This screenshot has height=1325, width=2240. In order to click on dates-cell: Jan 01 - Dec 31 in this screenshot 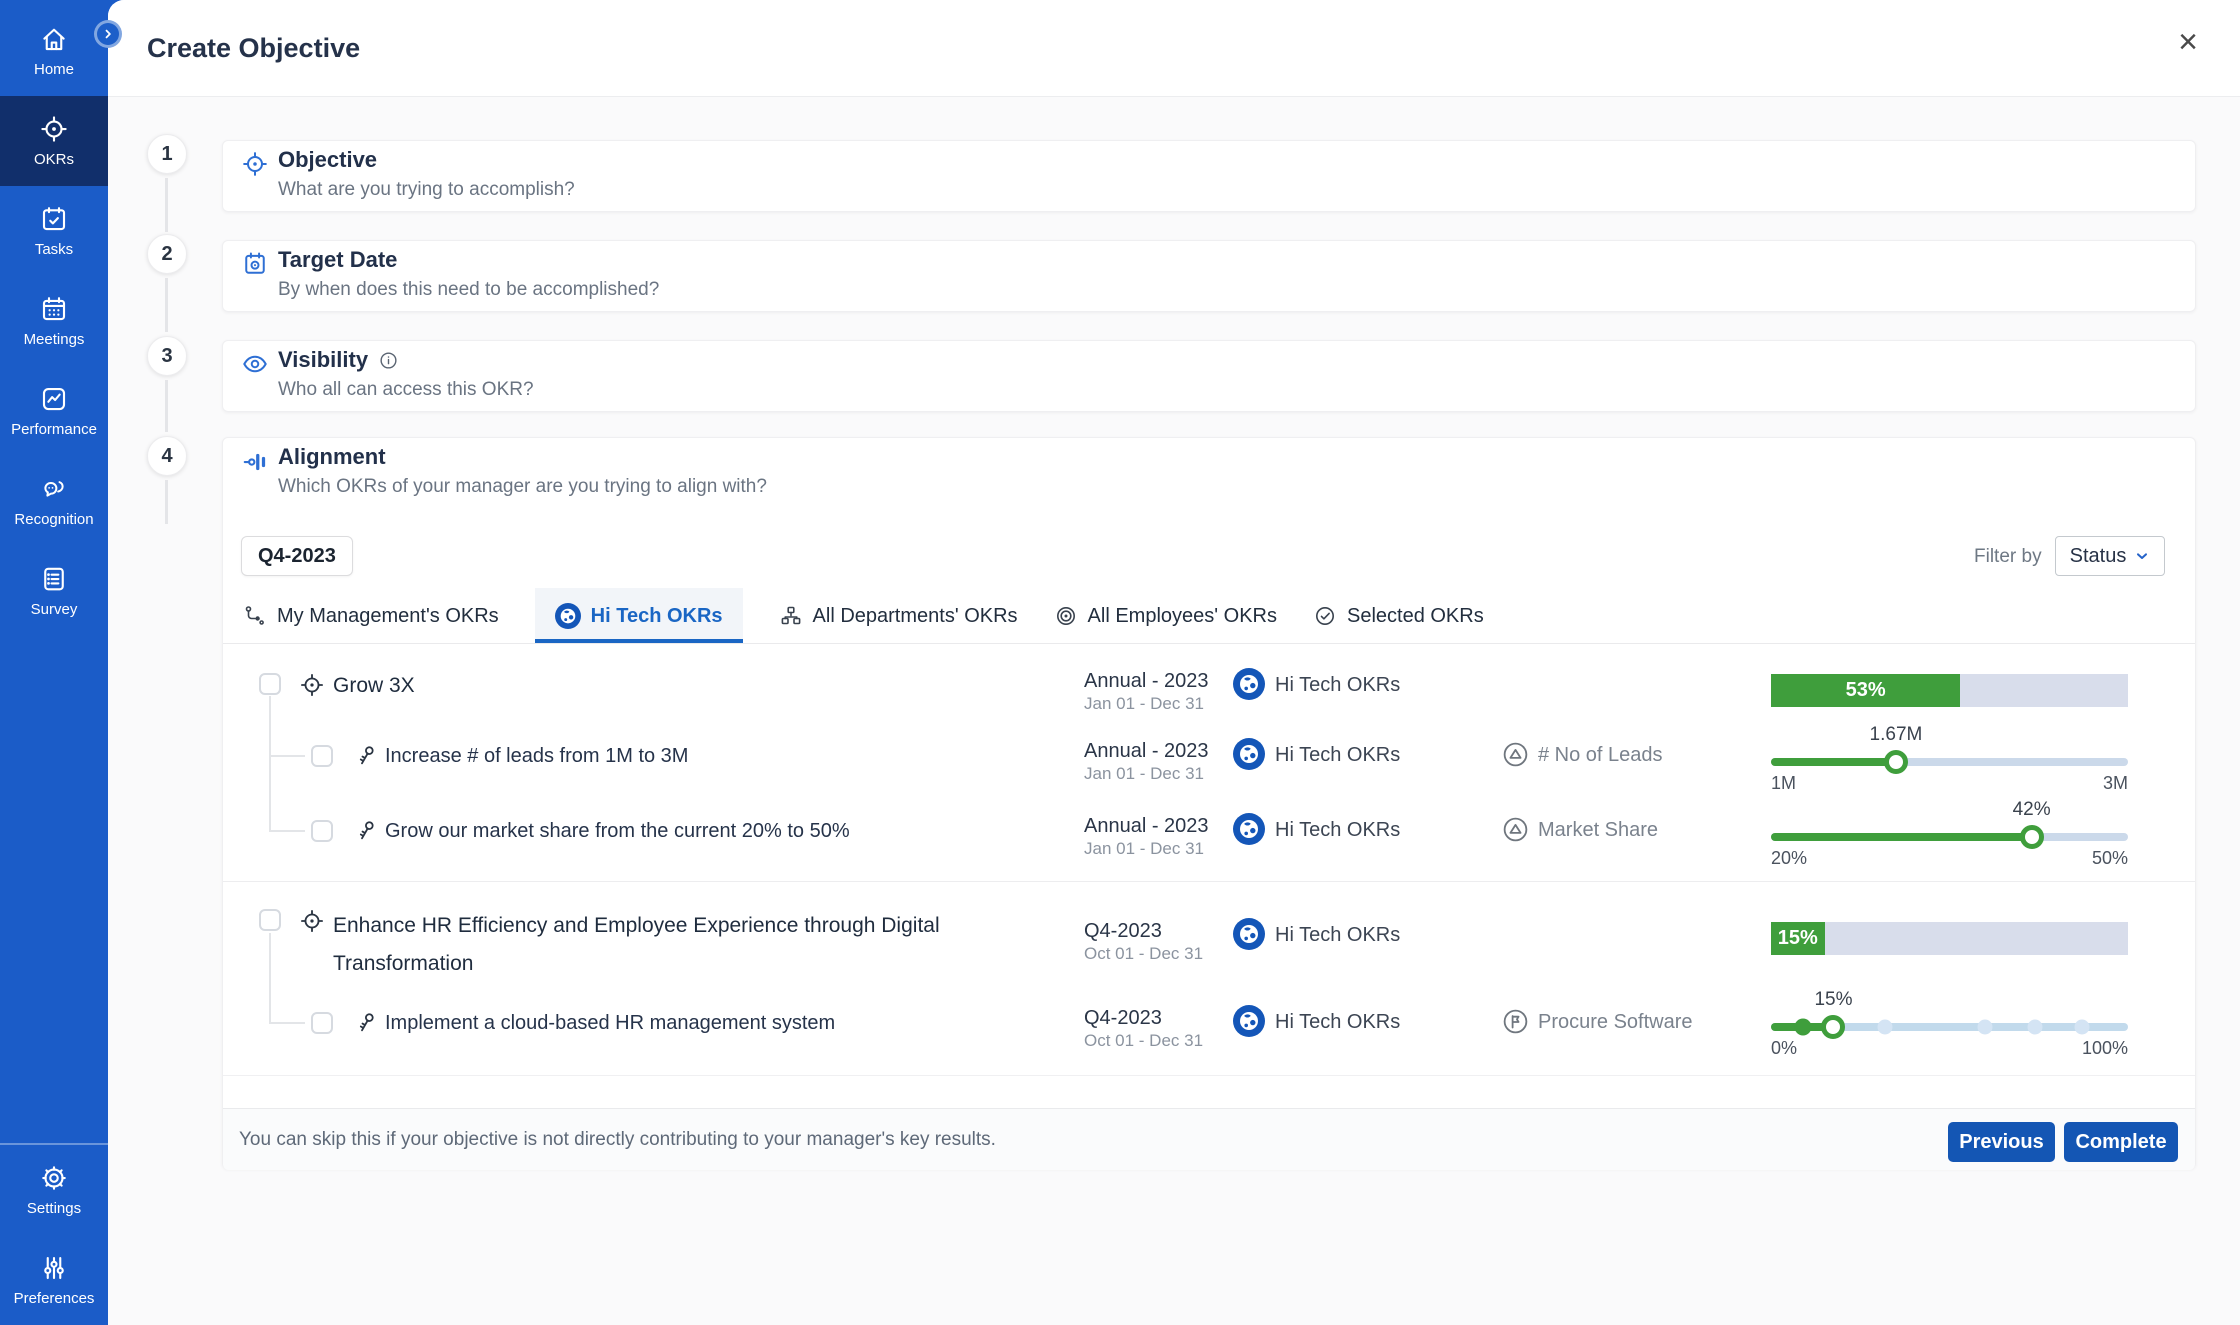, I will do `click(1144, 703)`.